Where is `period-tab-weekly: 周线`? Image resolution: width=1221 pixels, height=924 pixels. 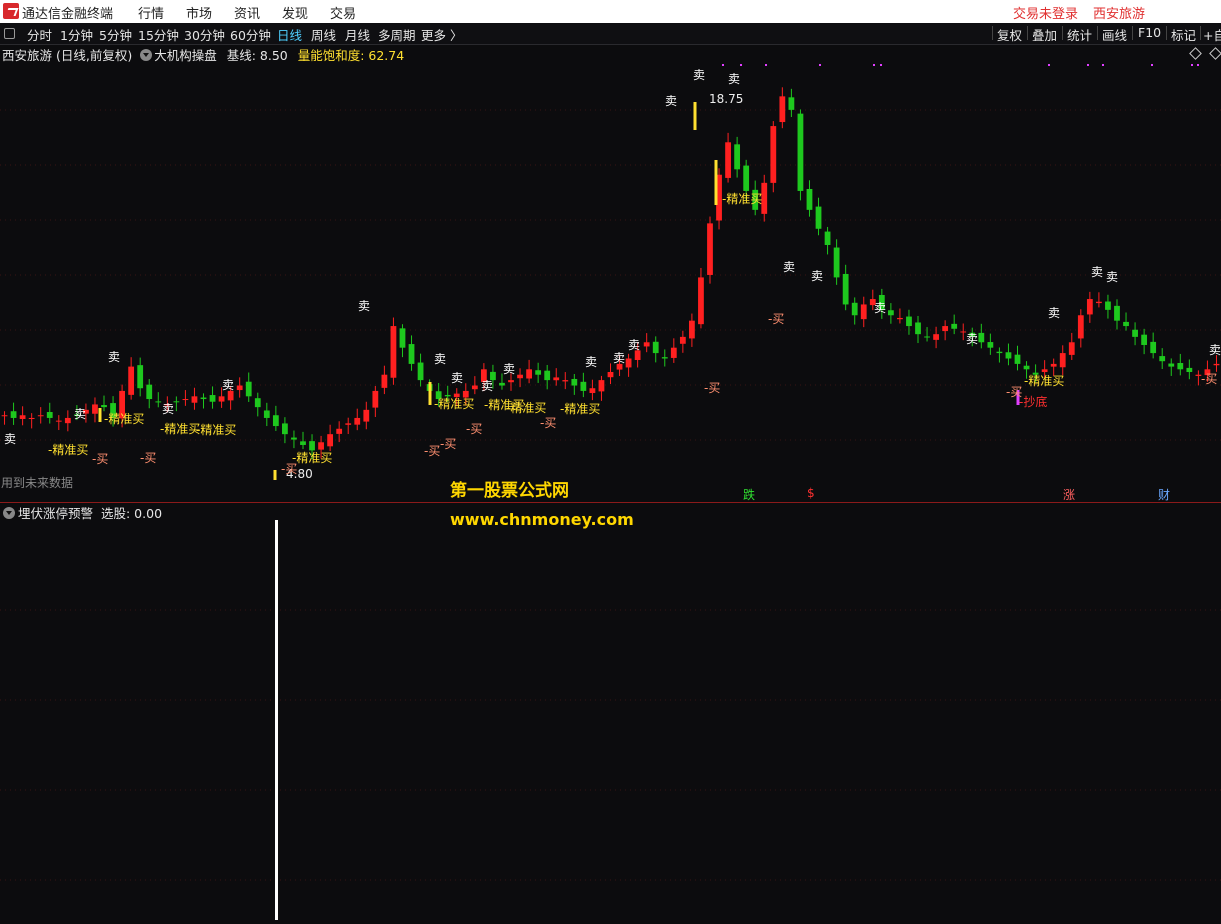
period-tab-weekly: 周线 is located at coordinates (323, 34).